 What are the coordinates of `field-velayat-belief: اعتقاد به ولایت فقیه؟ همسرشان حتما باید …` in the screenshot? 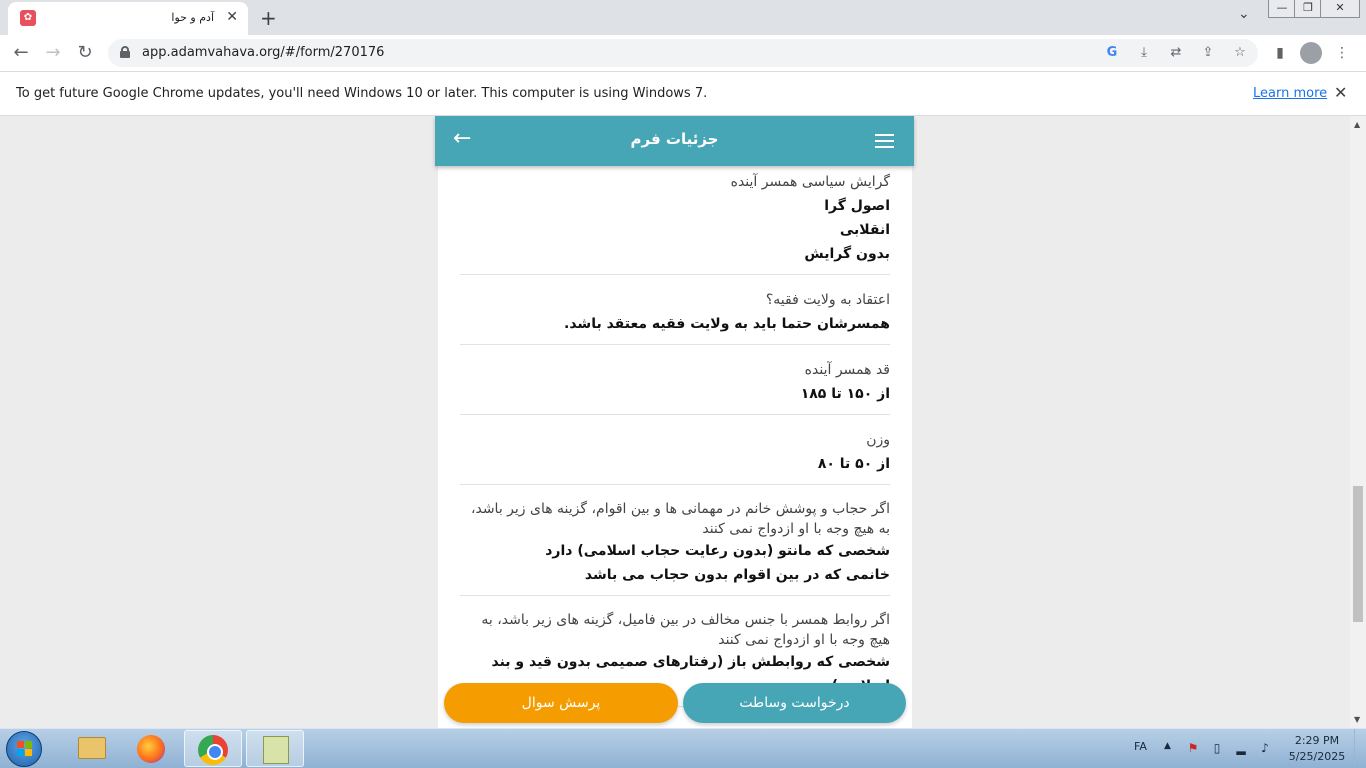 It's located at (675, 317).